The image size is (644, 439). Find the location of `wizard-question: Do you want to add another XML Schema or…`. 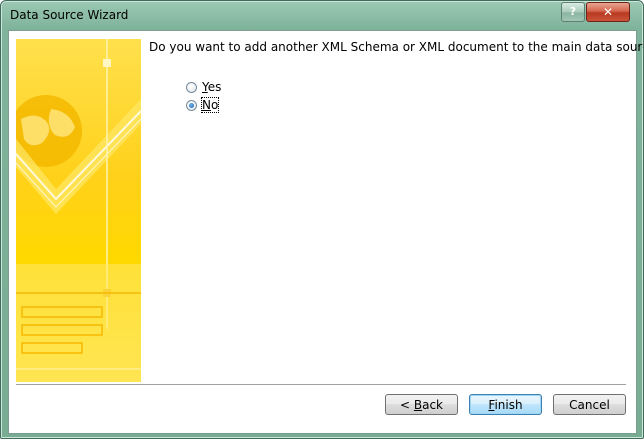

wizard-question: Do you want to add another XML Schema or… is located at coordinates (396, 47).